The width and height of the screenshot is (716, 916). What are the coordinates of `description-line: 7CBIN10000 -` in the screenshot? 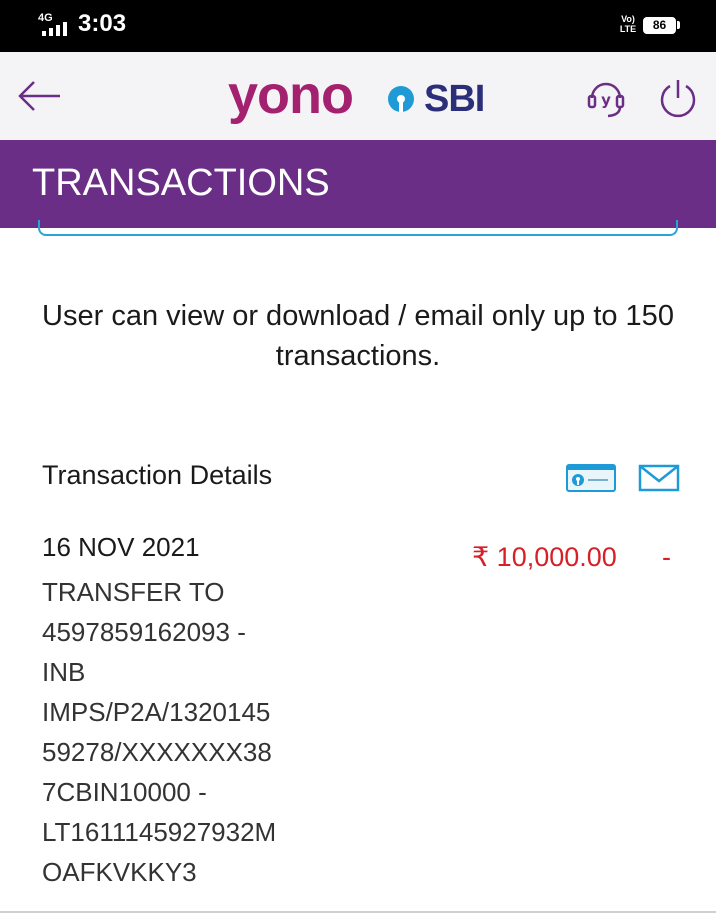 It's located at (124, 792).